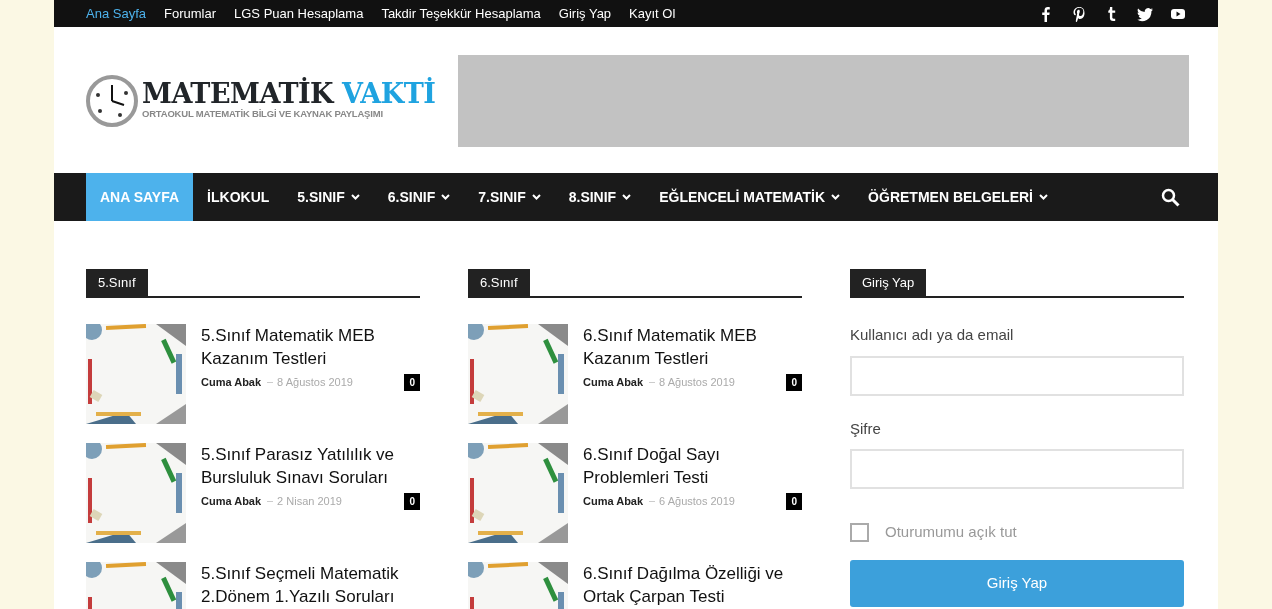 This screenshot has height=609, width=1272. I want to click on widget-title: Giriş Yap, so click(888, 282).